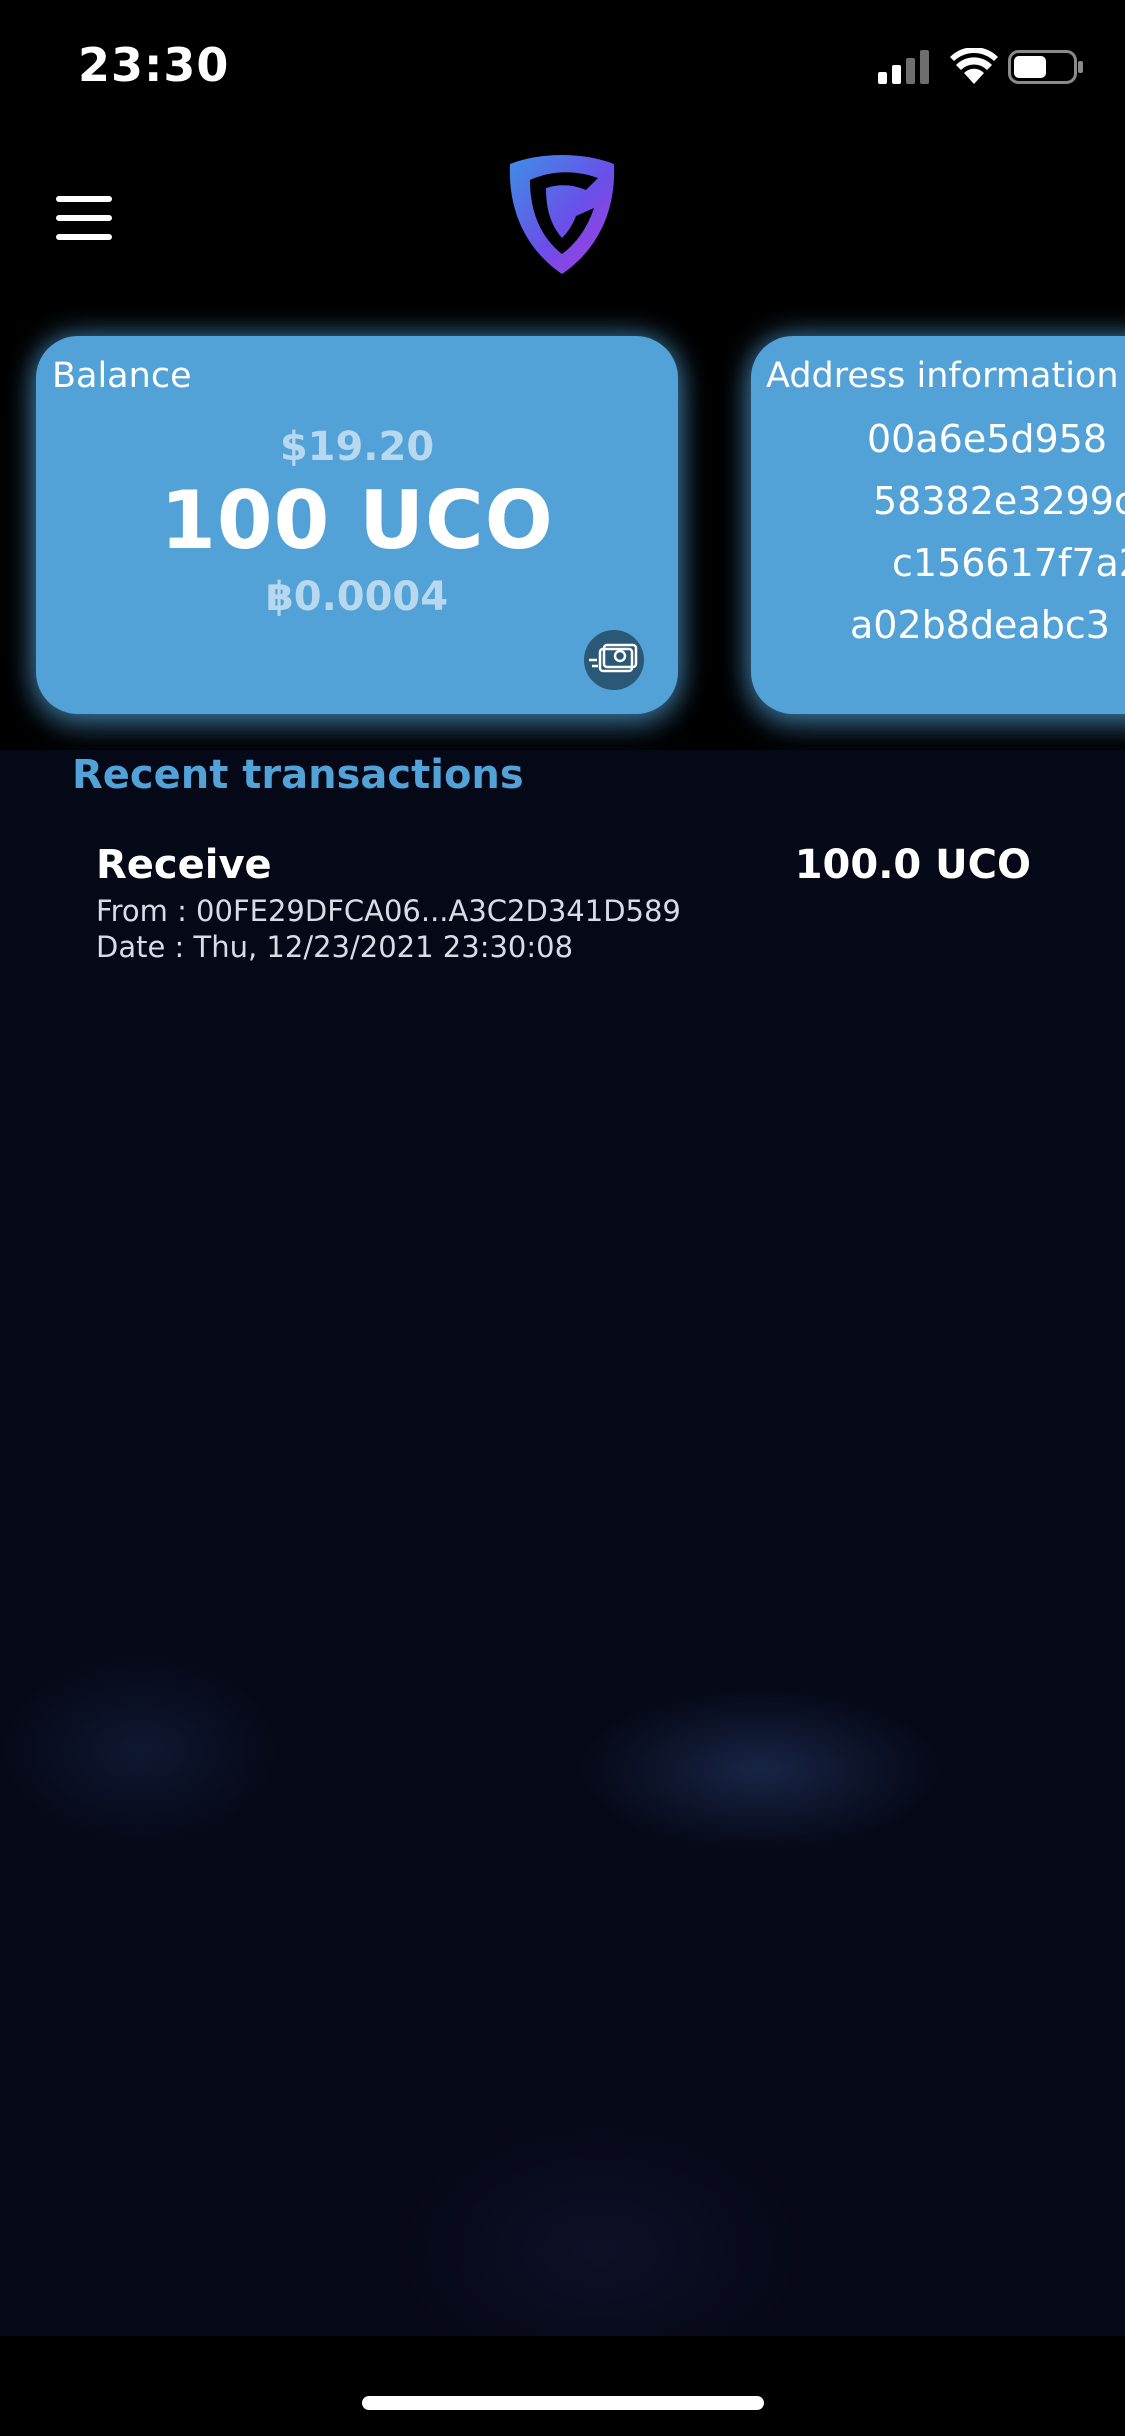  I want to click on cellular-signal-icon, so click(903, 67).